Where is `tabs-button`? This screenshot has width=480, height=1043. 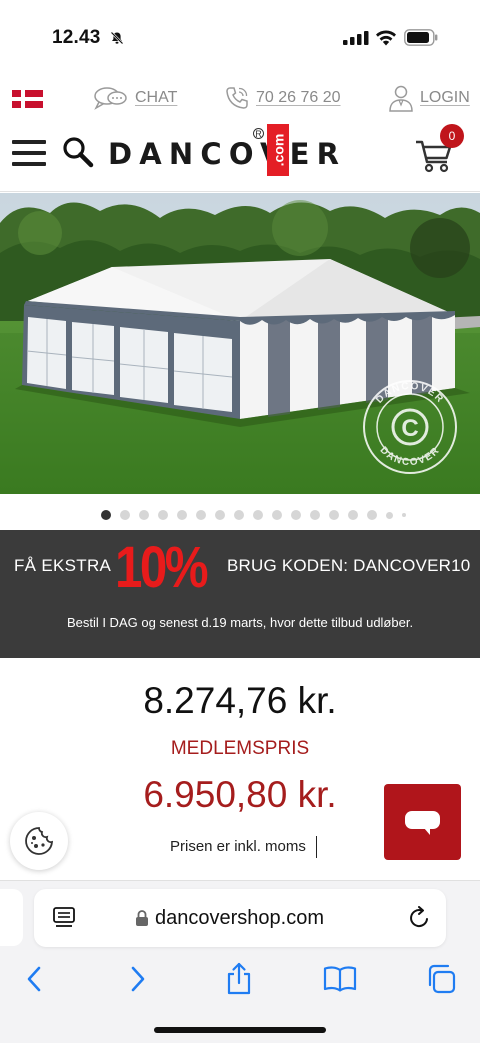 tabs-button is located at coordinates (441, 979).